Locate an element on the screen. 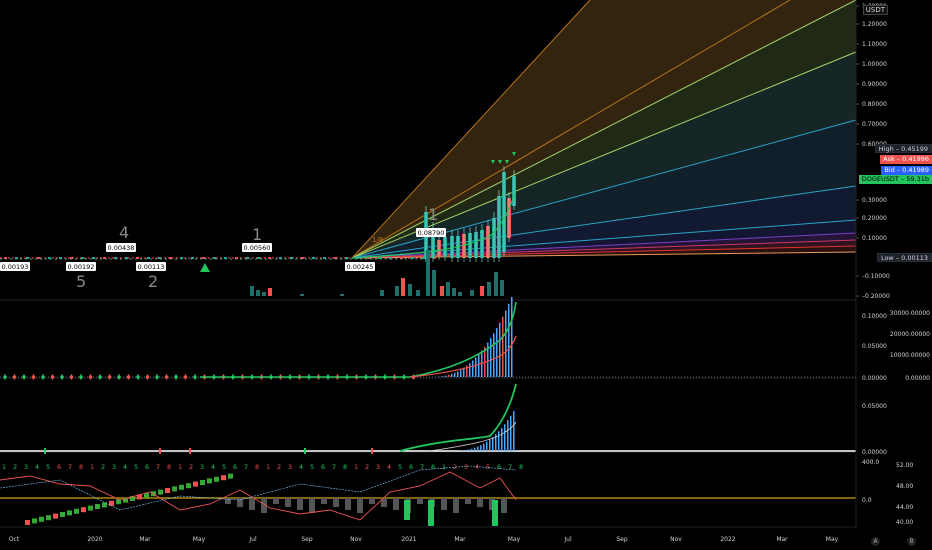 The width and height of the screenshot is (932, 550). price-axis-label: 0.90000 is located at coordinates (874, 84).